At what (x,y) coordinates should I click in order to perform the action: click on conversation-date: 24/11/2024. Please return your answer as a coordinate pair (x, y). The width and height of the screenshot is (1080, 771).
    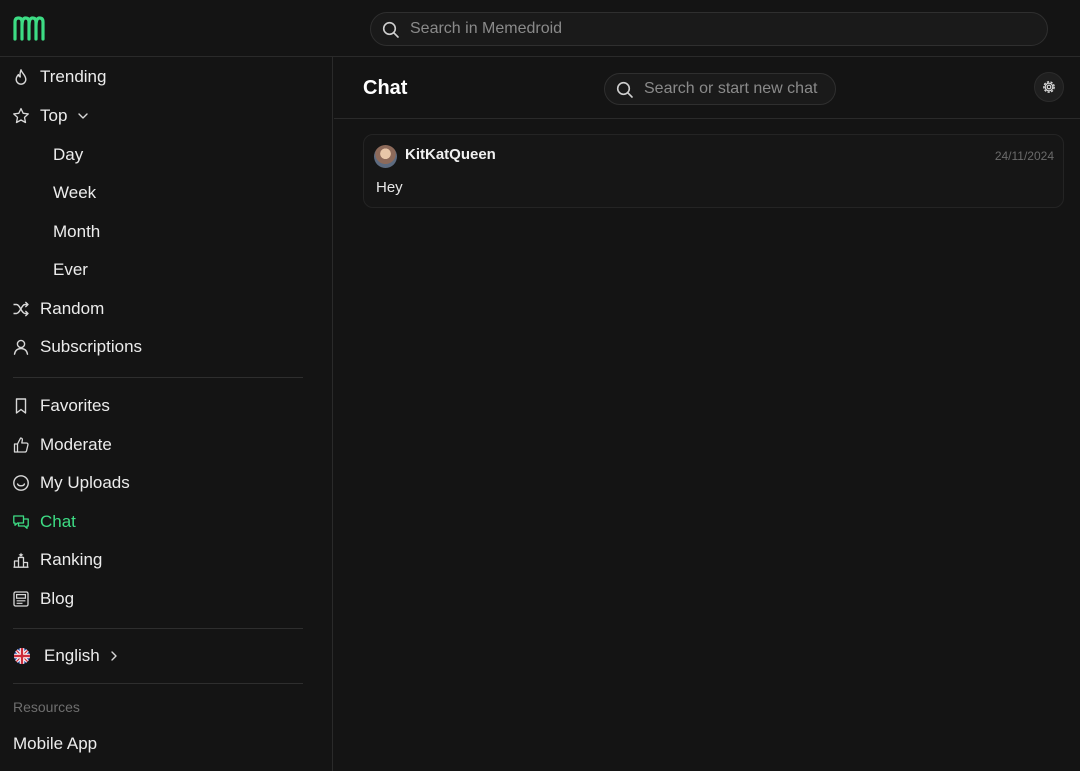
    Looking at the image, I should click on (1024, 156).